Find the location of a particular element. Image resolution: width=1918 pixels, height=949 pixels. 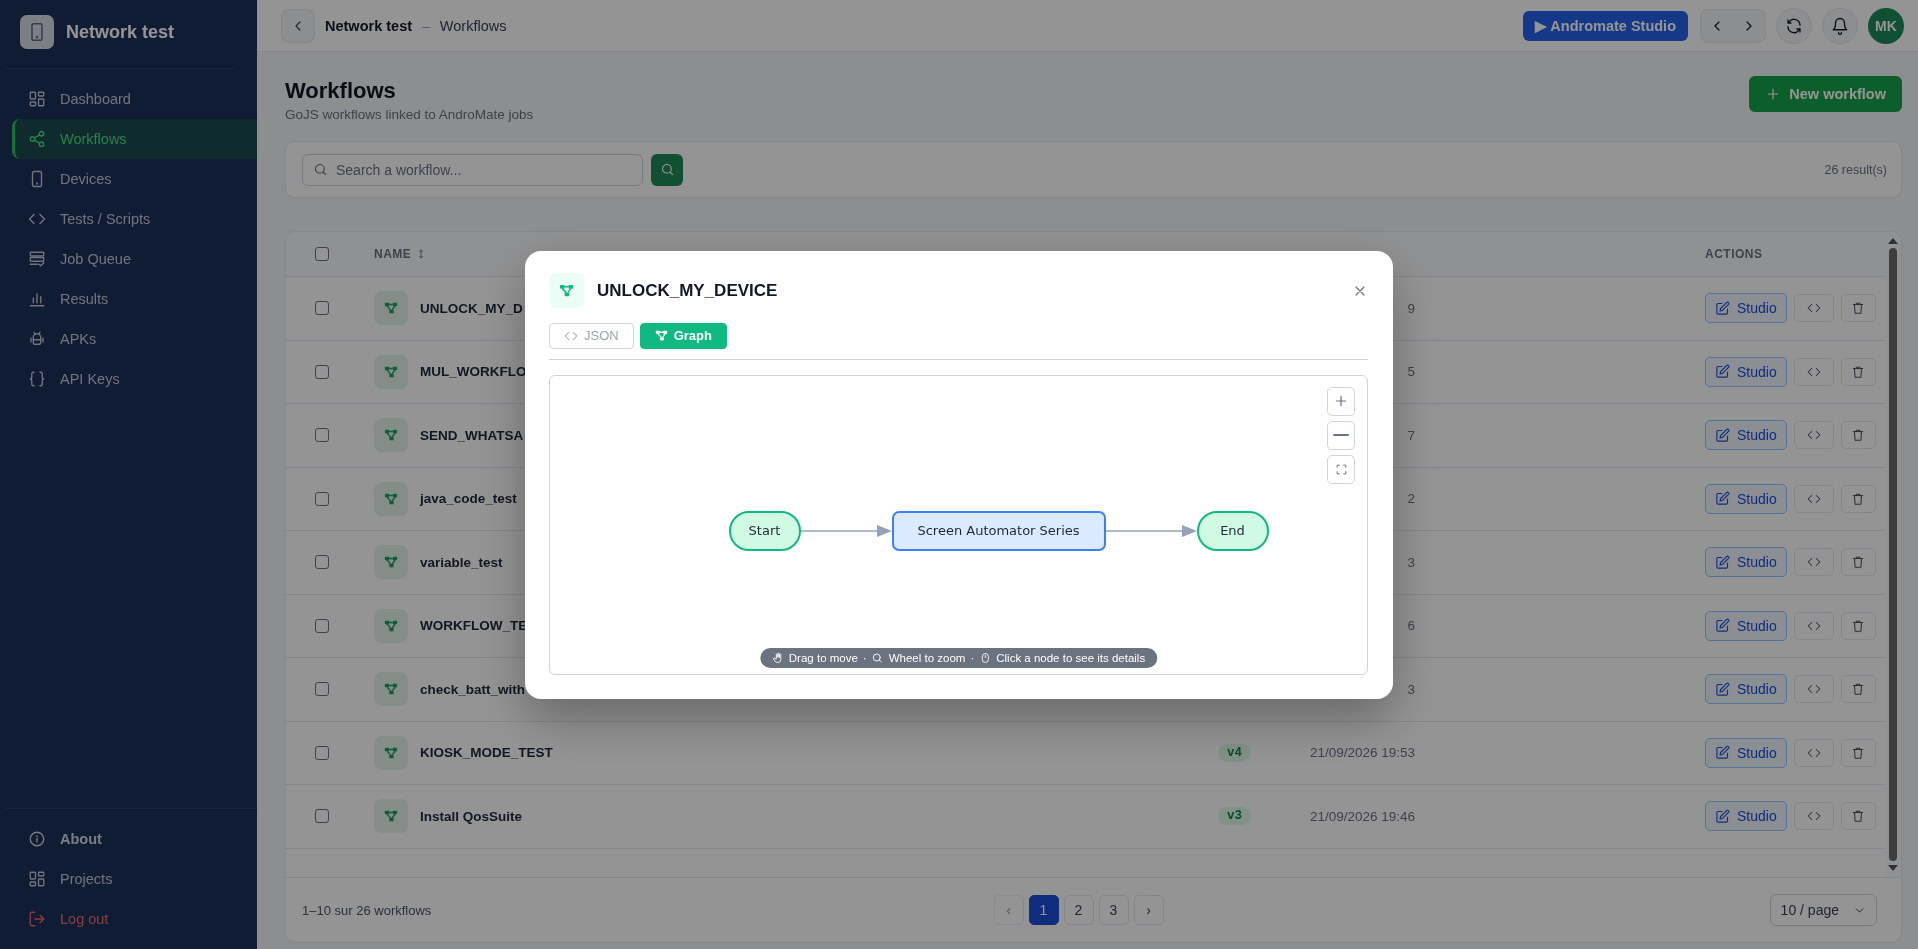

page-button: 2 is located at coordinates (1078, 910).